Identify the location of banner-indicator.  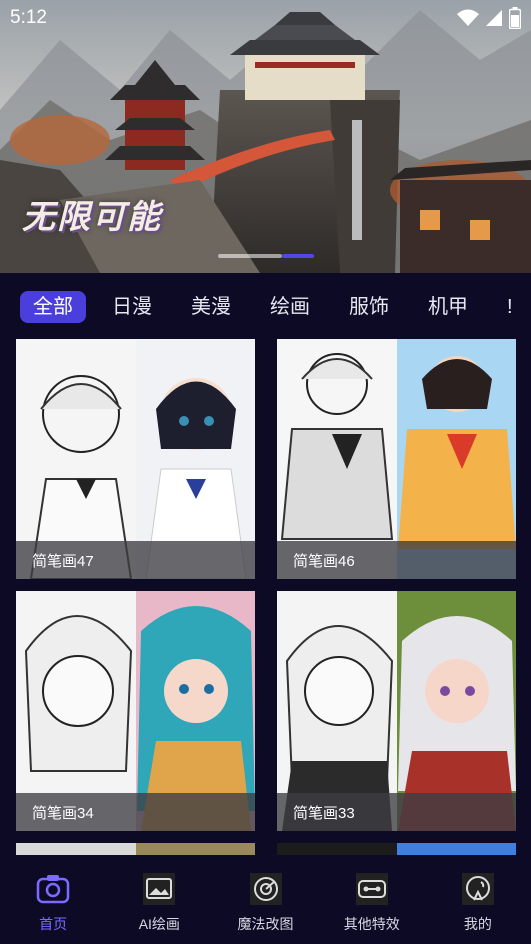
(266, 256).